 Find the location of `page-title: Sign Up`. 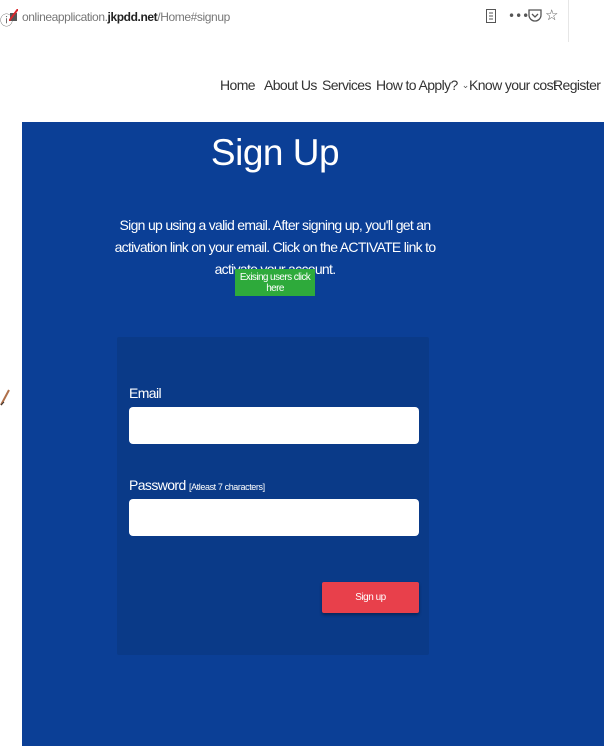

page-title: Sign Up is located at coordinates (275, 152).